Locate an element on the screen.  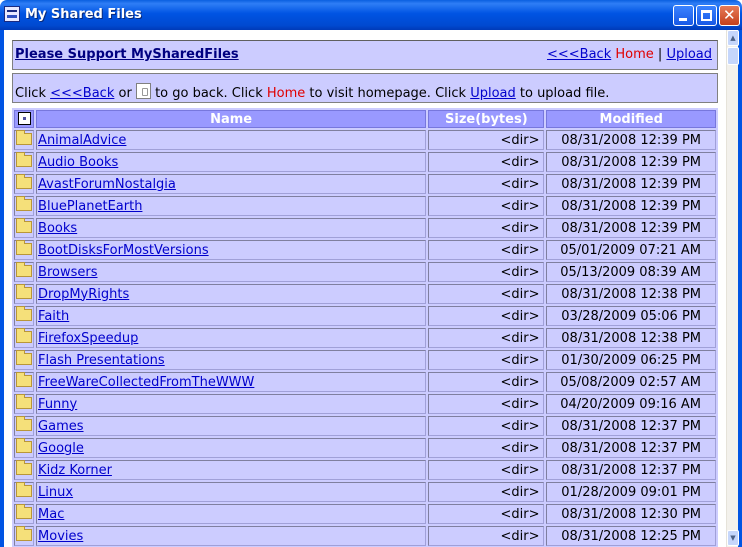
table-row: Browsers <dir> 05/13/2009 08:39 AM is located at coordinates (365, 271).